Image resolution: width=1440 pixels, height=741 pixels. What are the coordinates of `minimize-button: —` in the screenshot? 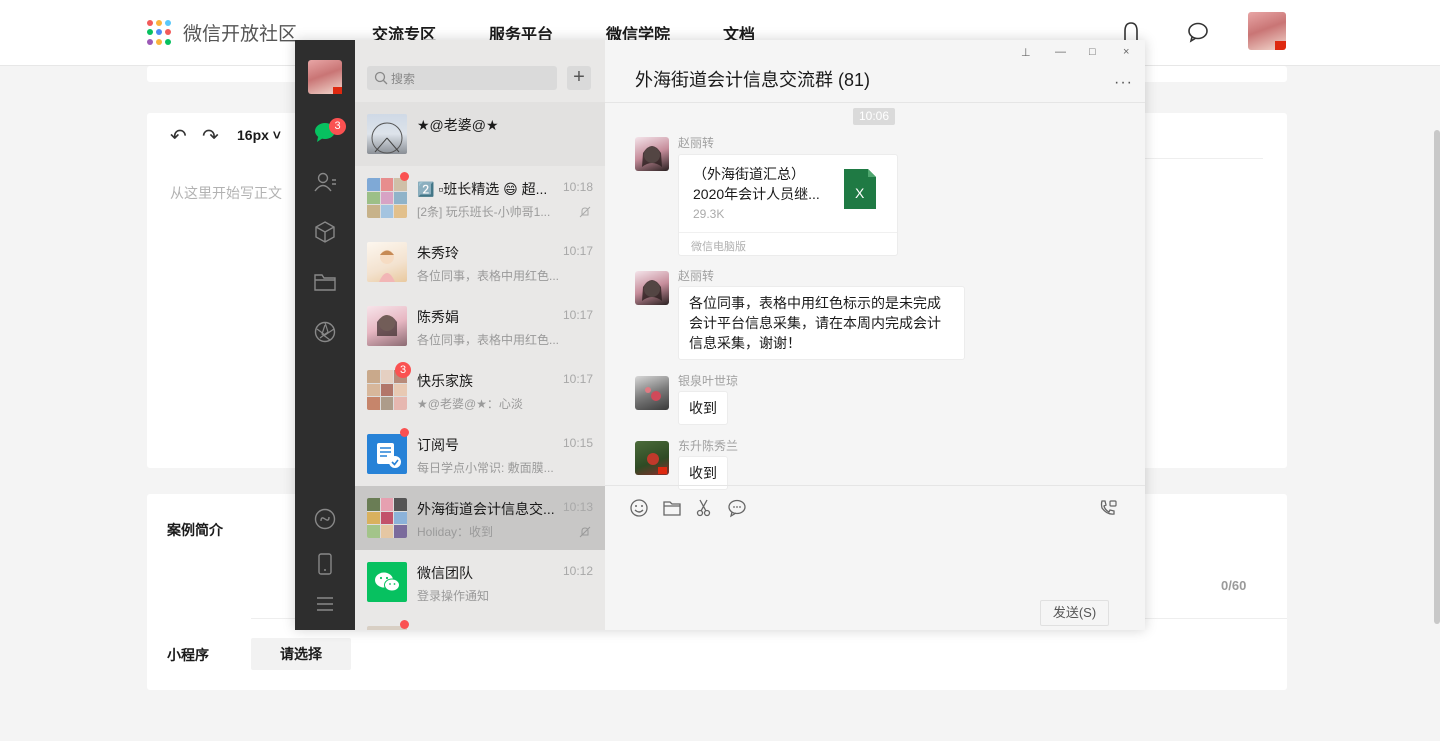 It's located at (1060, 52).